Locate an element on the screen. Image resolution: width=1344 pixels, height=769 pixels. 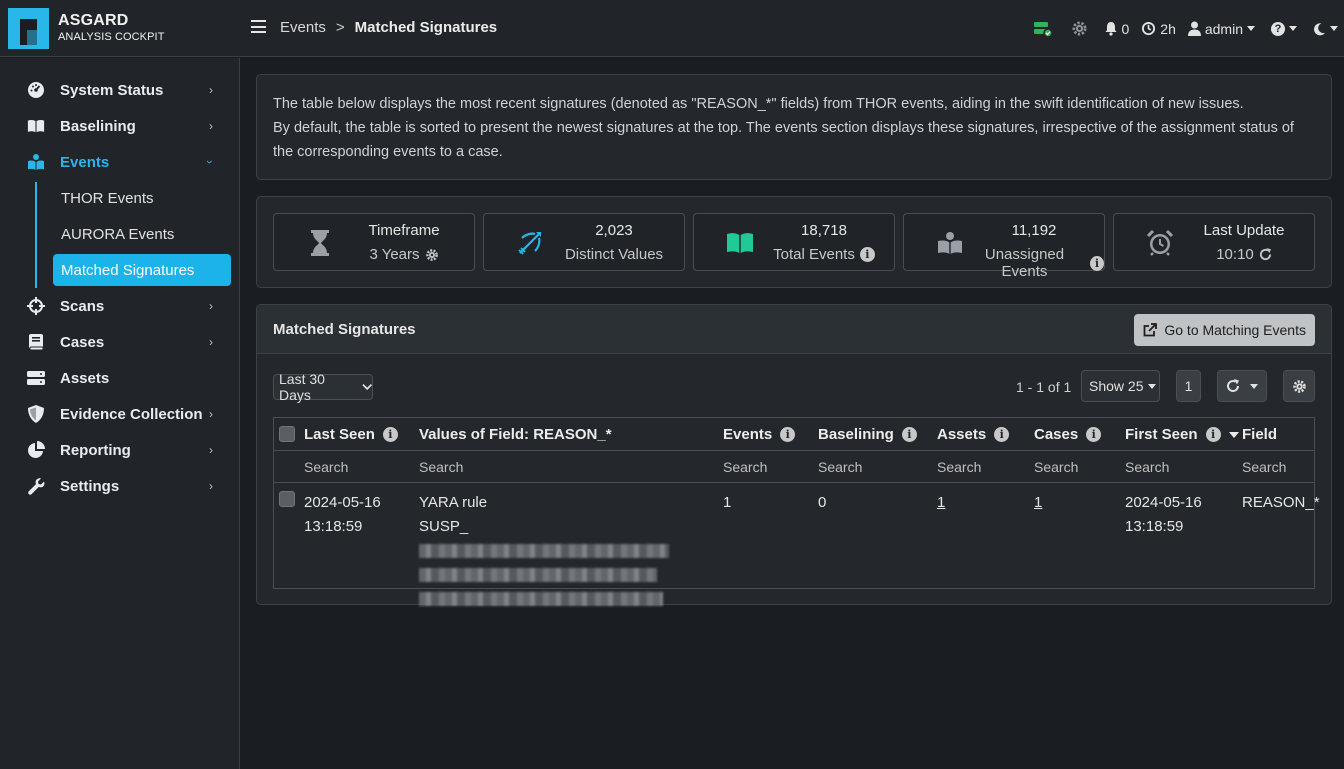
brand-subtitle: ANALYSIS COCKPIT is located at coordinates (111, 37).